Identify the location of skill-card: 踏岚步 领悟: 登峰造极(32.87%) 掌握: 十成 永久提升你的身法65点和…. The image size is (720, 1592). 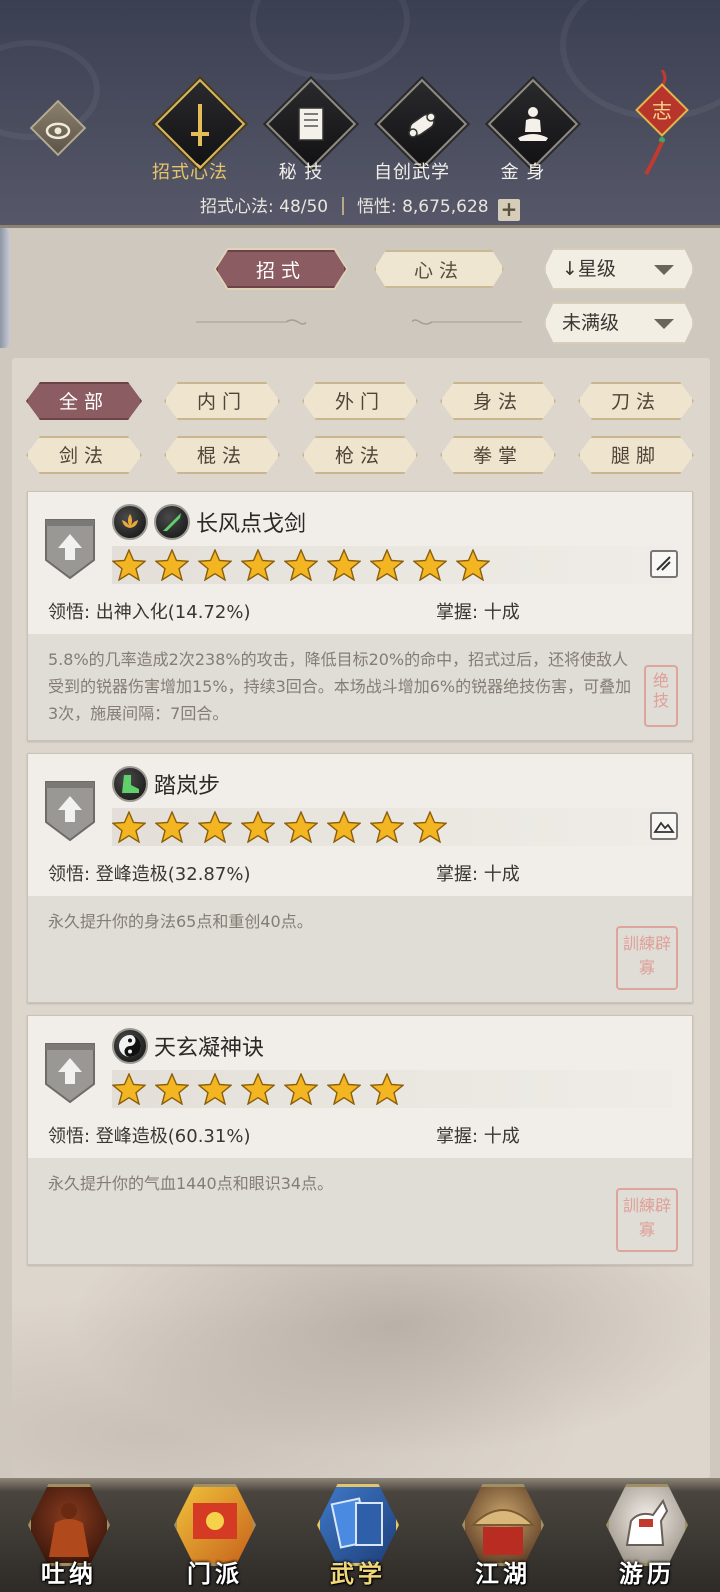
(360, 878).